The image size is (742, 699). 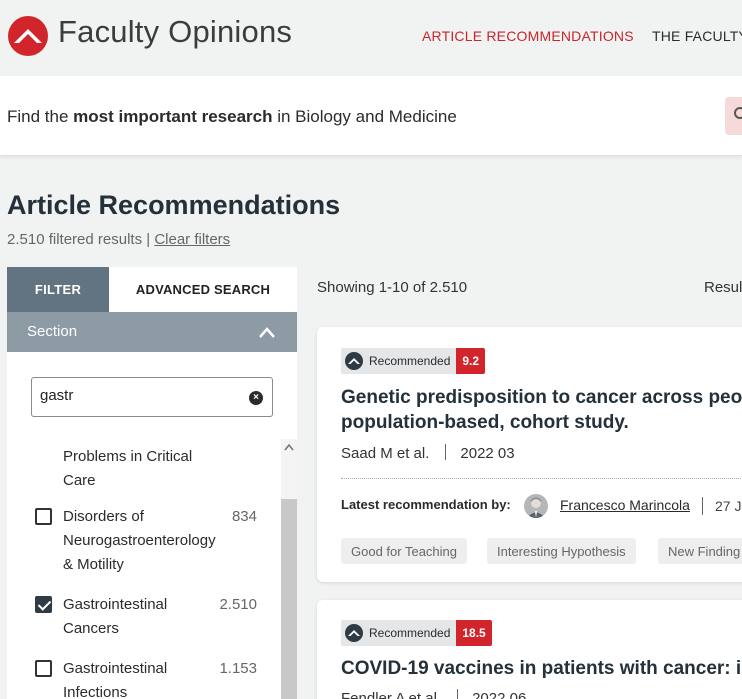 What do you see at coordinates (140, 395) in the screenshot?
I see `section-filter-input` at bounding box center [140, 395].